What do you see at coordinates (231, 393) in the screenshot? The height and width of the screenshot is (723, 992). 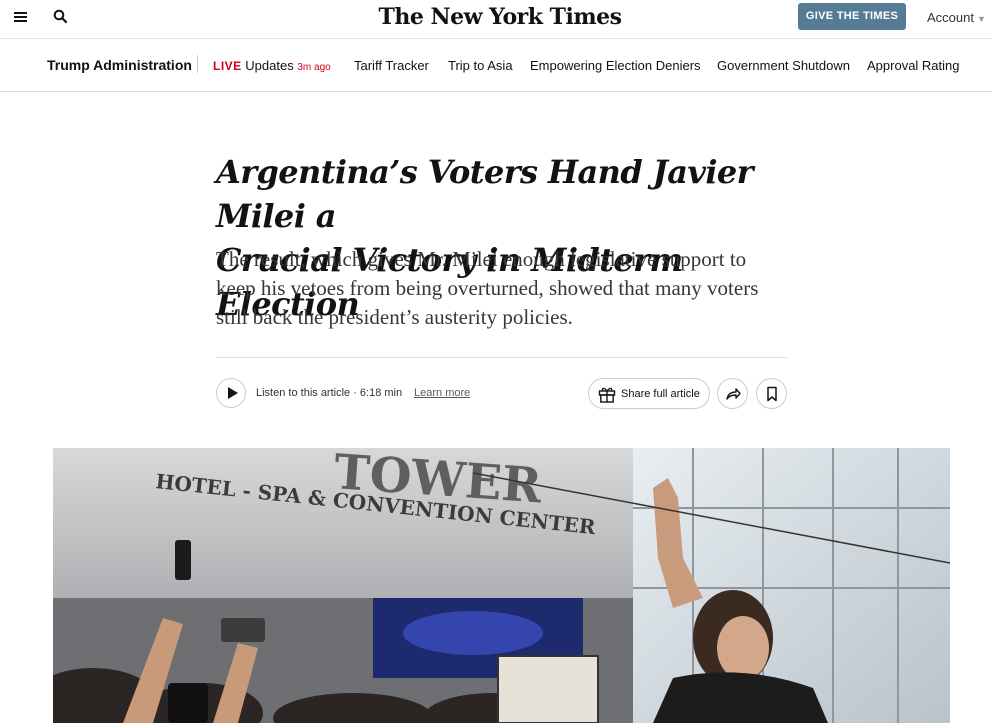 I see `play-icon` at bounding box center [231, 393].